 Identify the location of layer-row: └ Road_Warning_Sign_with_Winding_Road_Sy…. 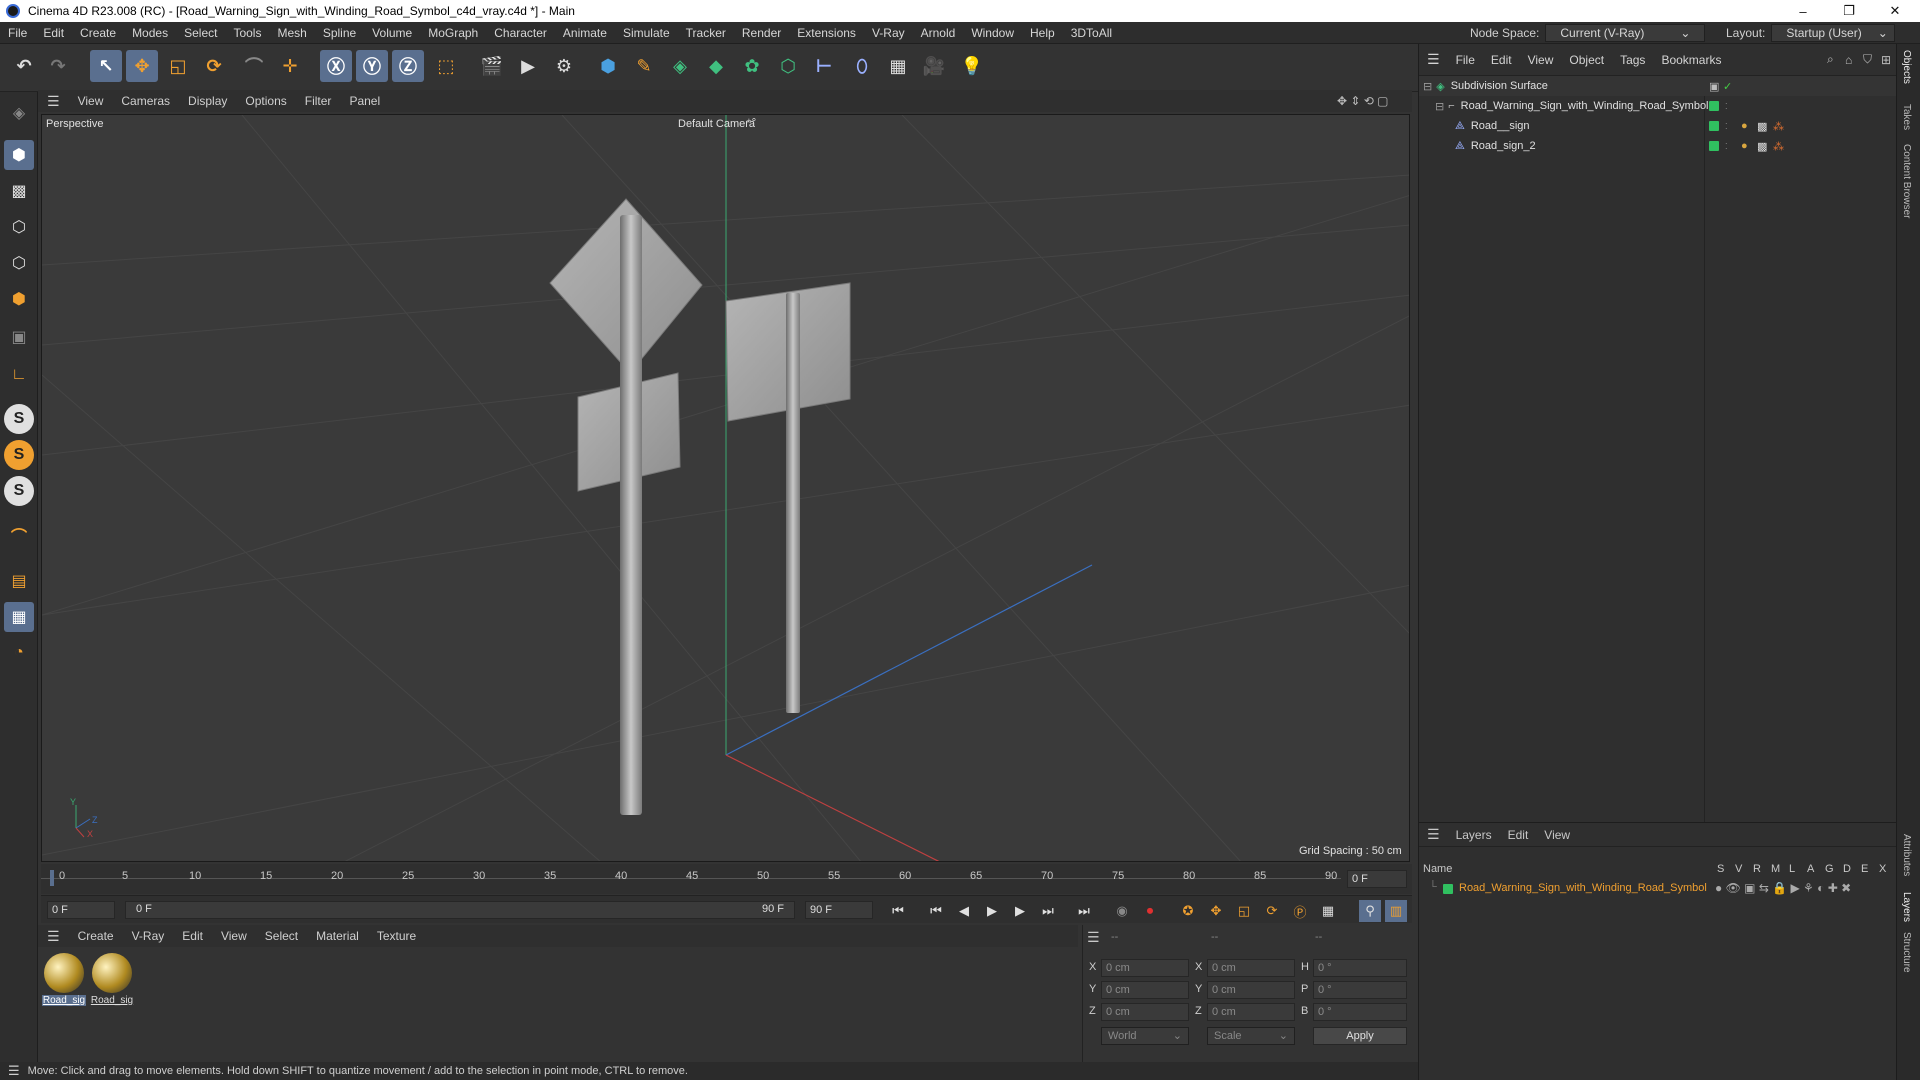
(1658, 889).